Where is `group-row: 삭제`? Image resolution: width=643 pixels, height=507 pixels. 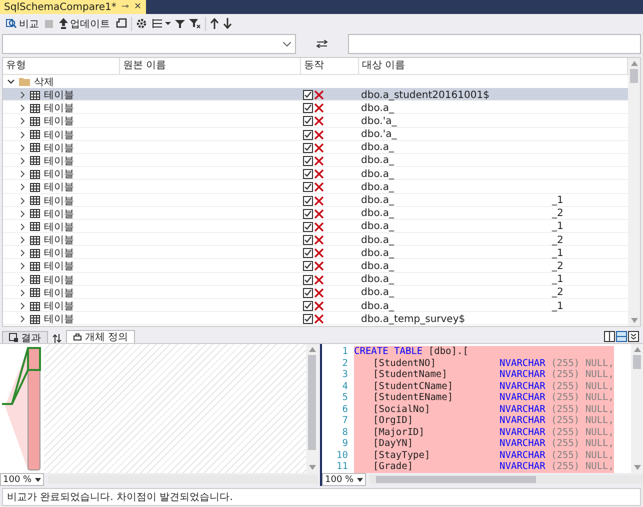 group-row: 삭제 is located at coordinates (315, 81).